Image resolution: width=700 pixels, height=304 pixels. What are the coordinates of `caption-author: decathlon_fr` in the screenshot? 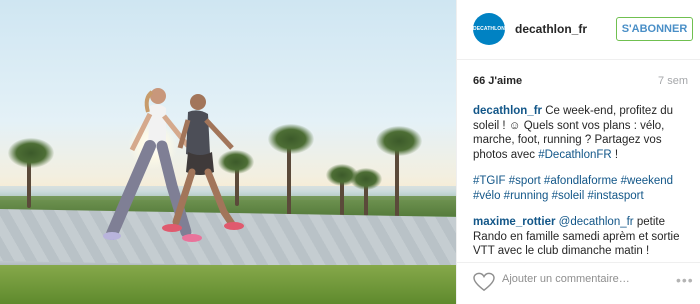 It's located at (507, 111).